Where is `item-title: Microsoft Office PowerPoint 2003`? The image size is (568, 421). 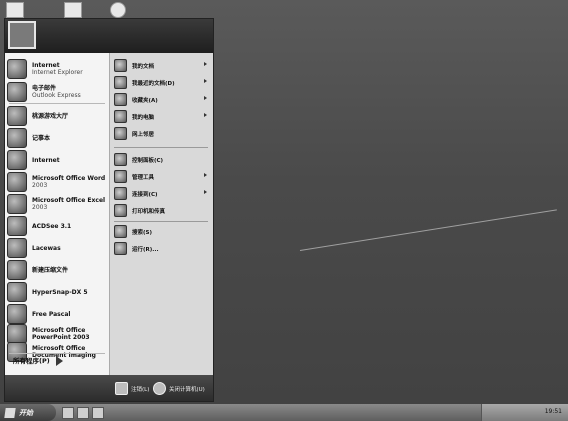
item-title: Microsoft Office PowerPoint 2003 is located at coordinates (61, 334).